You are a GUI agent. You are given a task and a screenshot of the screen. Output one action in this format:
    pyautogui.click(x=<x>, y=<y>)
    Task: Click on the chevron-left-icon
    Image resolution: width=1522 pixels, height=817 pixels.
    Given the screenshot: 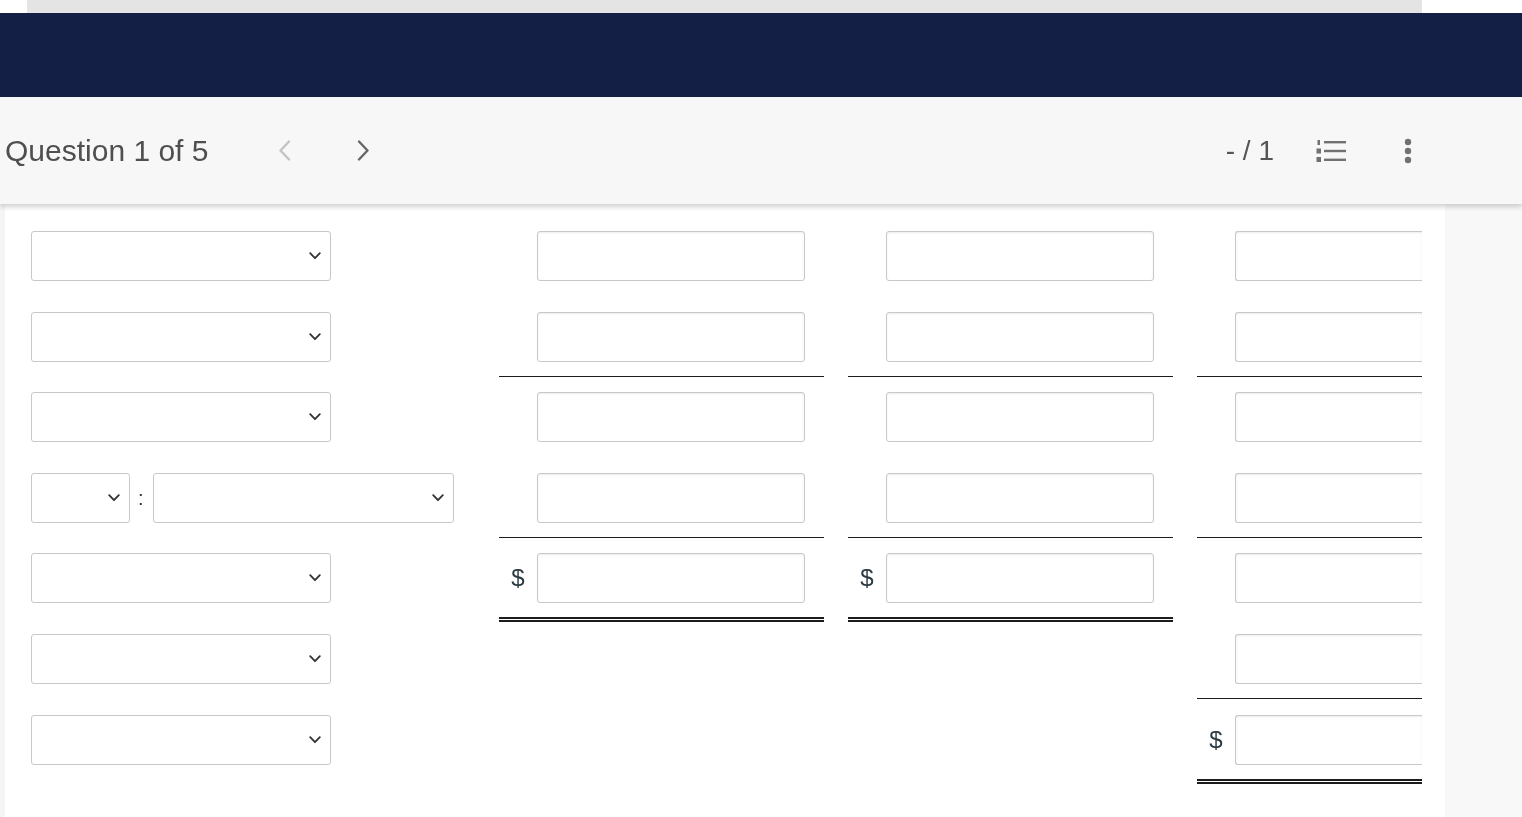 What is the action you would take?
    pyautogui.click(x=285, y=150)
    